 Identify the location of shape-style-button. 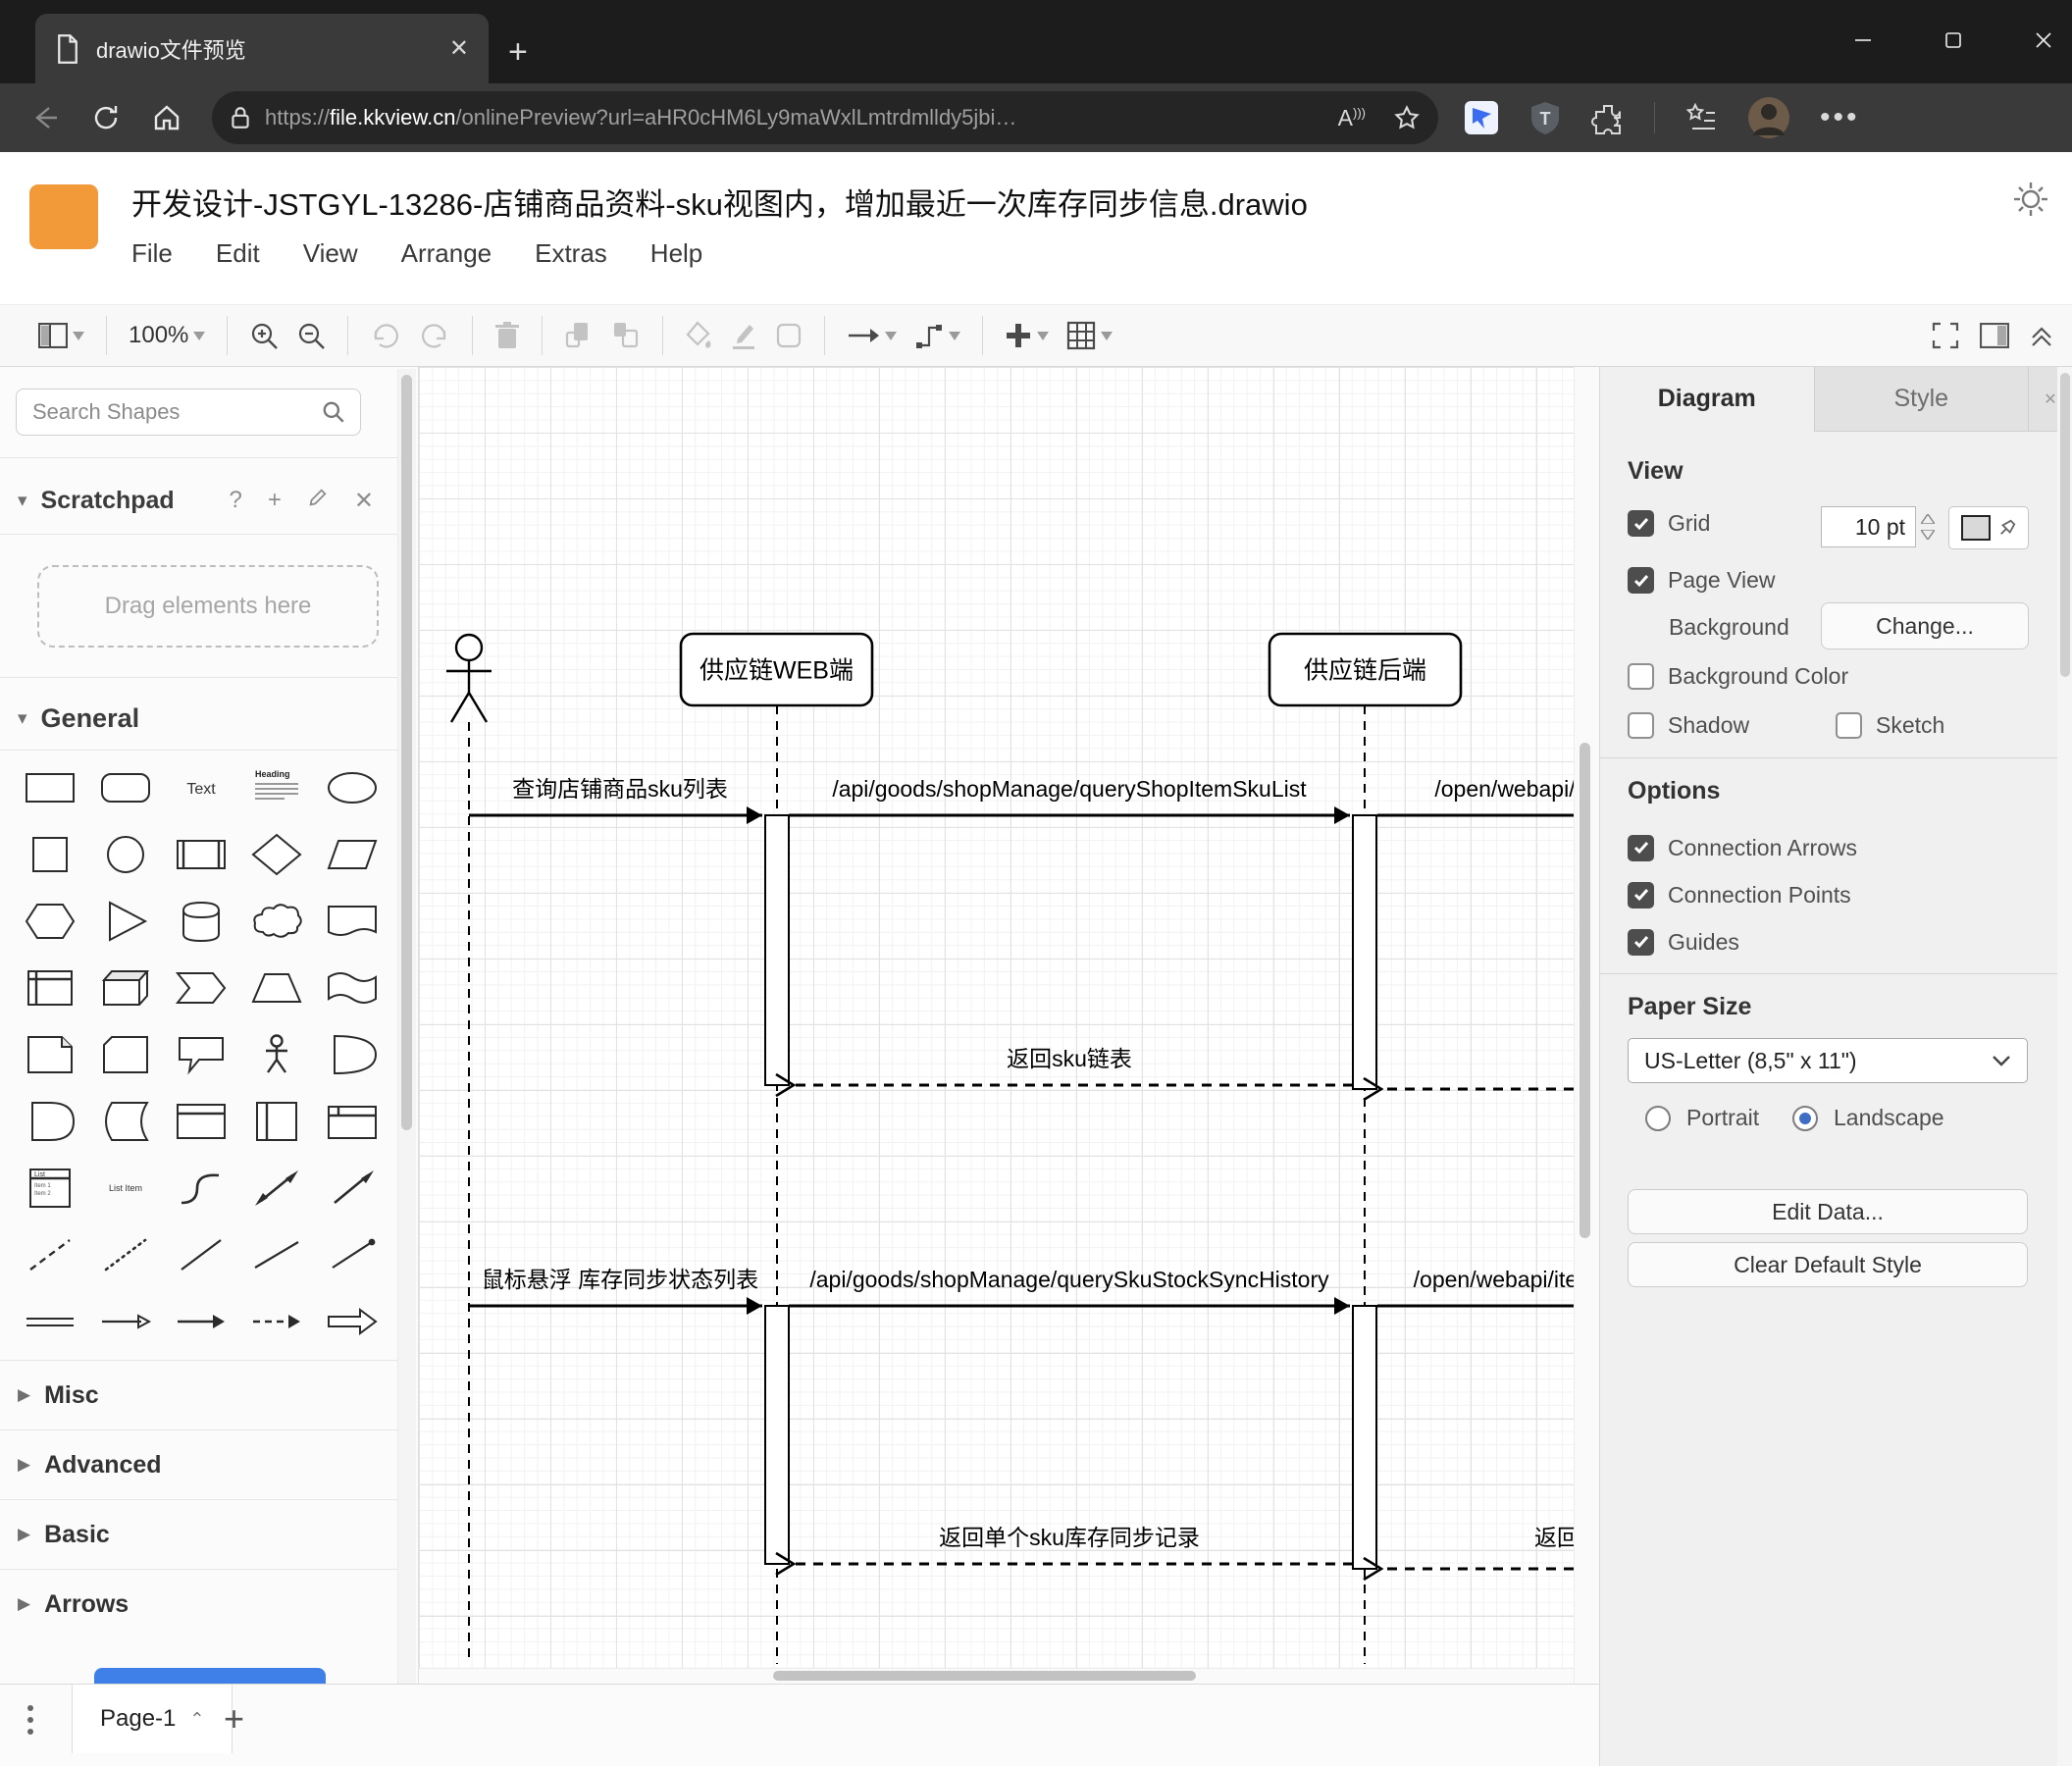
(788, 335).